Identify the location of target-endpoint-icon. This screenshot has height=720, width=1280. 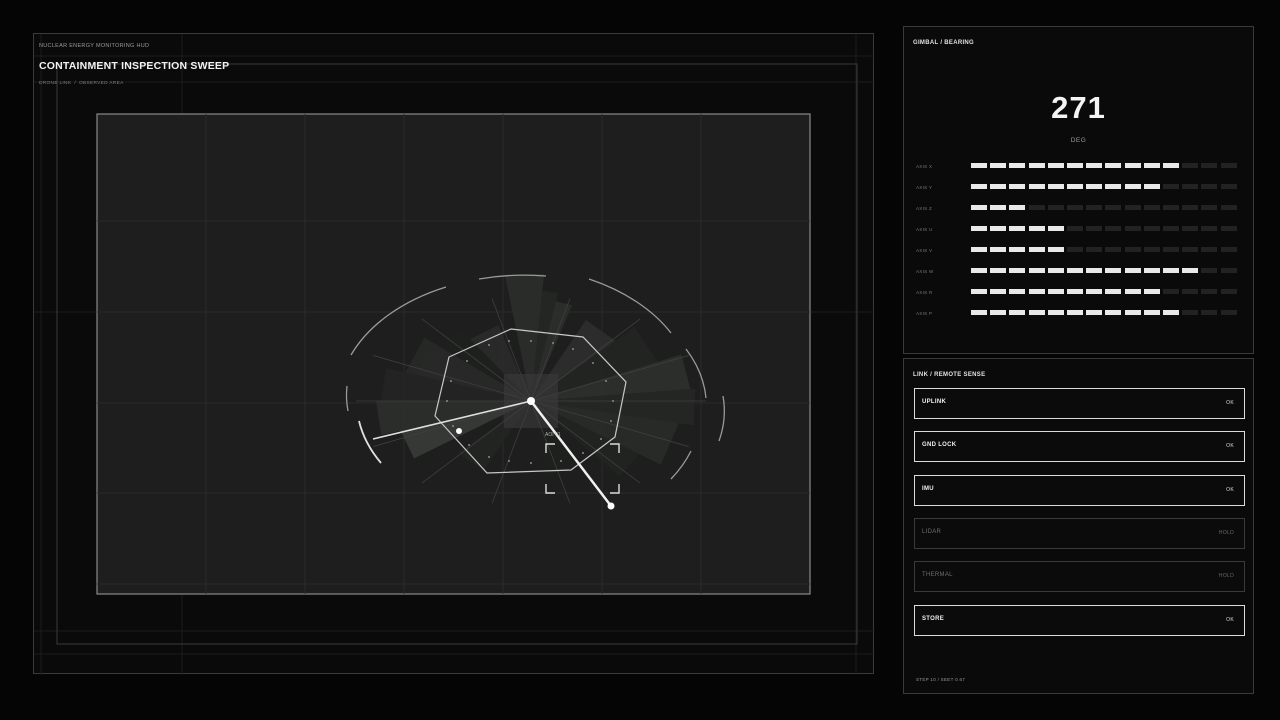
(611, 506).